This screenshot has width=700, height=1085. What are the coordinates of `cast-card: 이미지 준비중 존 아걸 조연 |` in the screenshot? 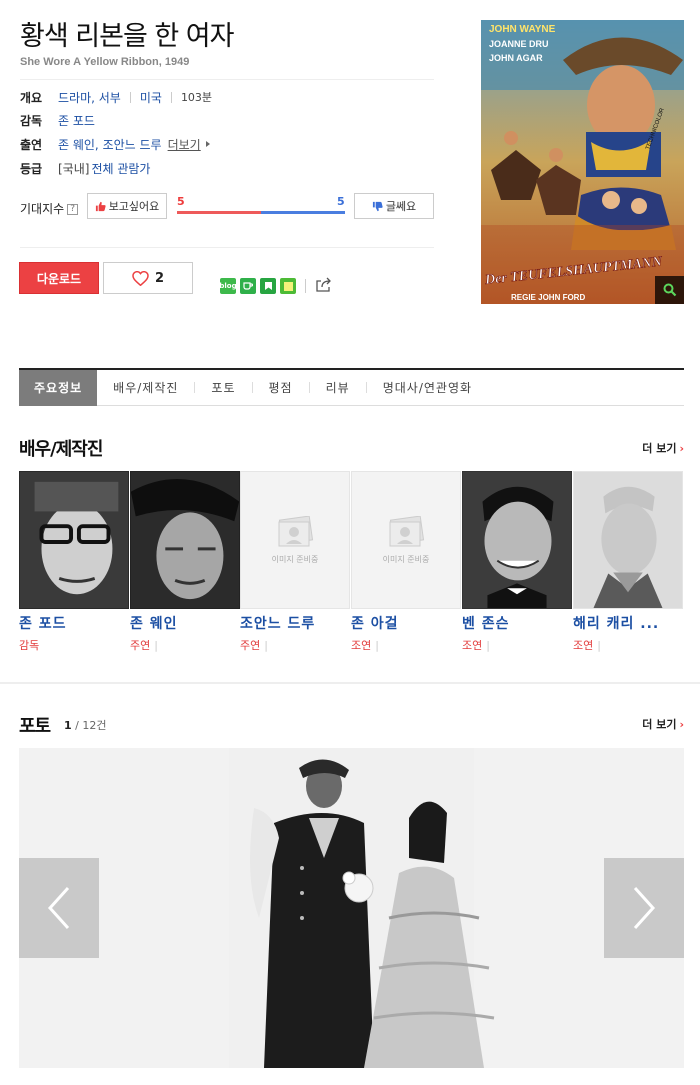 It's located at (406, 566).